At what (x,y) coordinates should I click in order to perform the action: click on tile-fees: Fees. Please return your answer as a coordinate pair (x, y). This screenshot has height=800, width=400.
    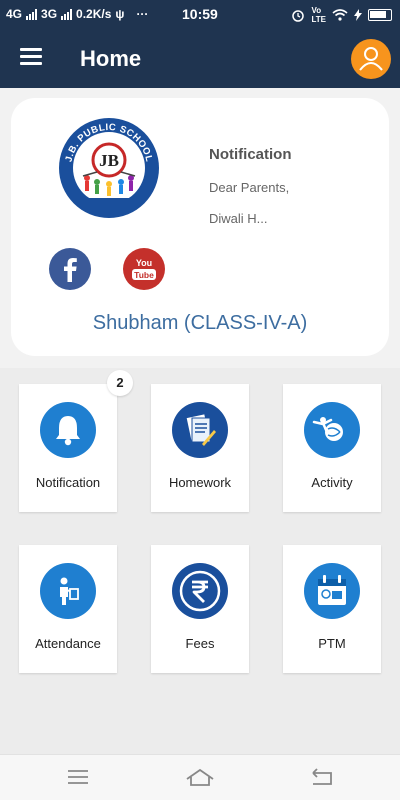
    Looking at the image, I should click on (200, 609).